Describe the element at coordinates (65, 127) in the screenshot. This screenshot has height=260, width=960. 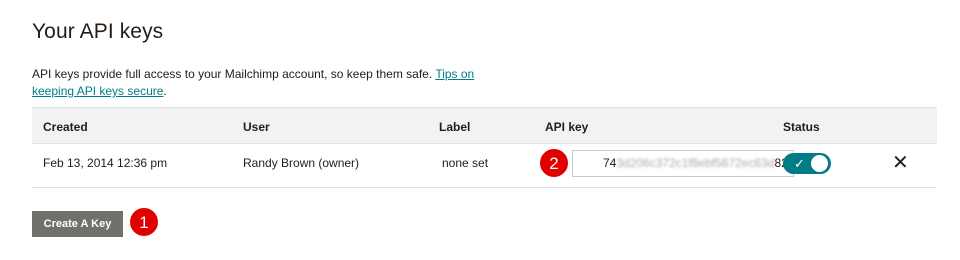
I see `header-created: Created` at that location.